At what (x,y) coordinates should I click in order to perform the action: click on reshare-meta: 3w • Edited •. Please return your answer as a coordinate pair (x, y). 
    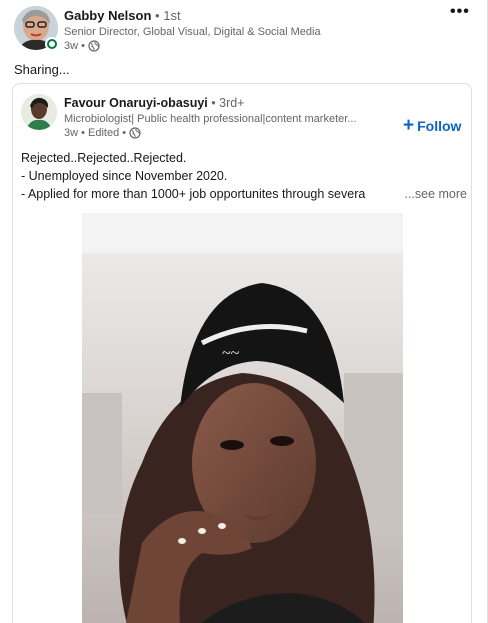
    Looking at the image, I should click on (102, 133).